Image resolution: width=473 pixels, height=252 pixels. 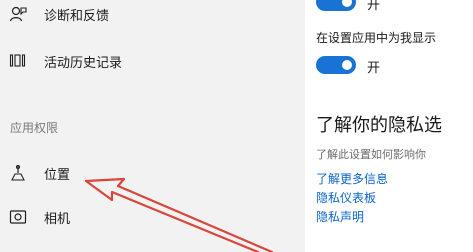 What do you see at coordinates (152, 173) in the screenshot?
I see `sidebar-item-location: 位置` at bounding box center [152, 173].